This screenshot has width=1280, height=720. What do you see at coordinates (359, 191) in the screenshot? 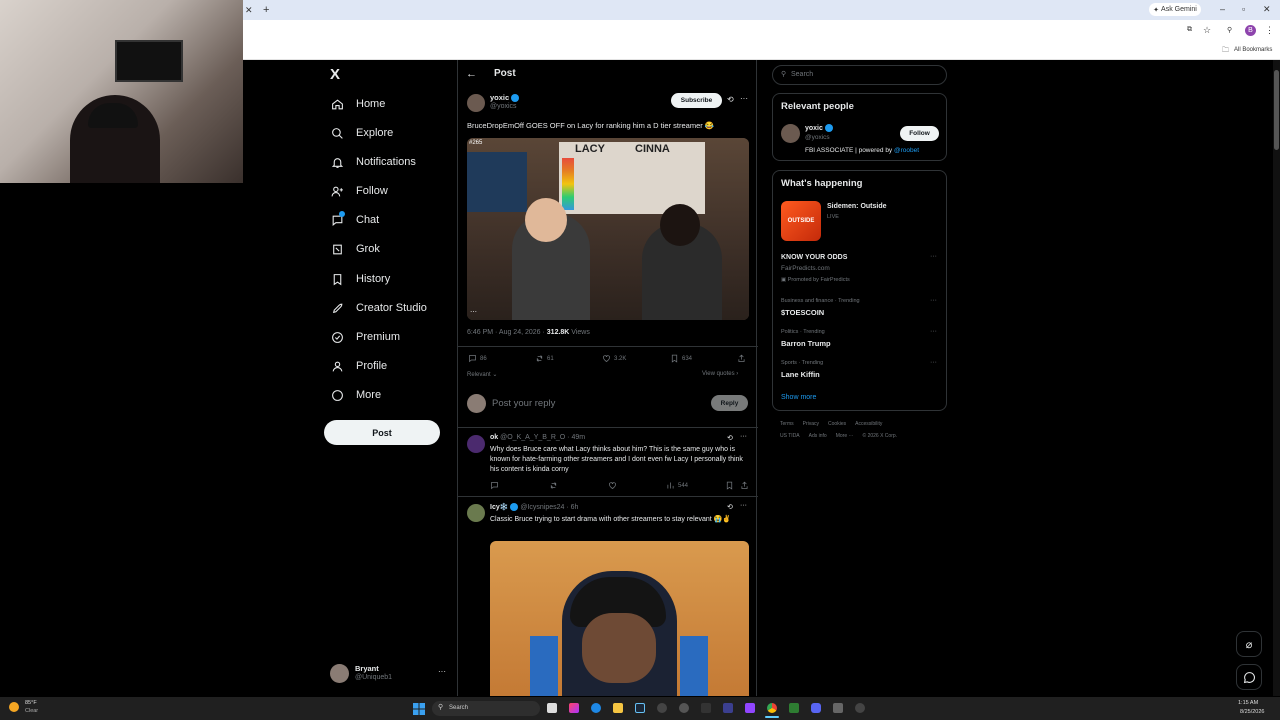
I see `sidebar-item-follow: Follow` at bounding box center [359, 191].